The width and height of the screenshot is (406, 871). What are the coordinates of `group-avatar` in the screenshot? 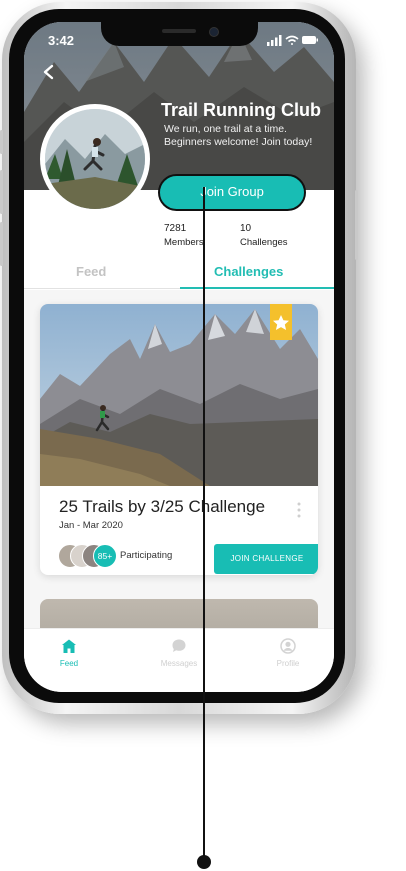 It's located at (95, 159).